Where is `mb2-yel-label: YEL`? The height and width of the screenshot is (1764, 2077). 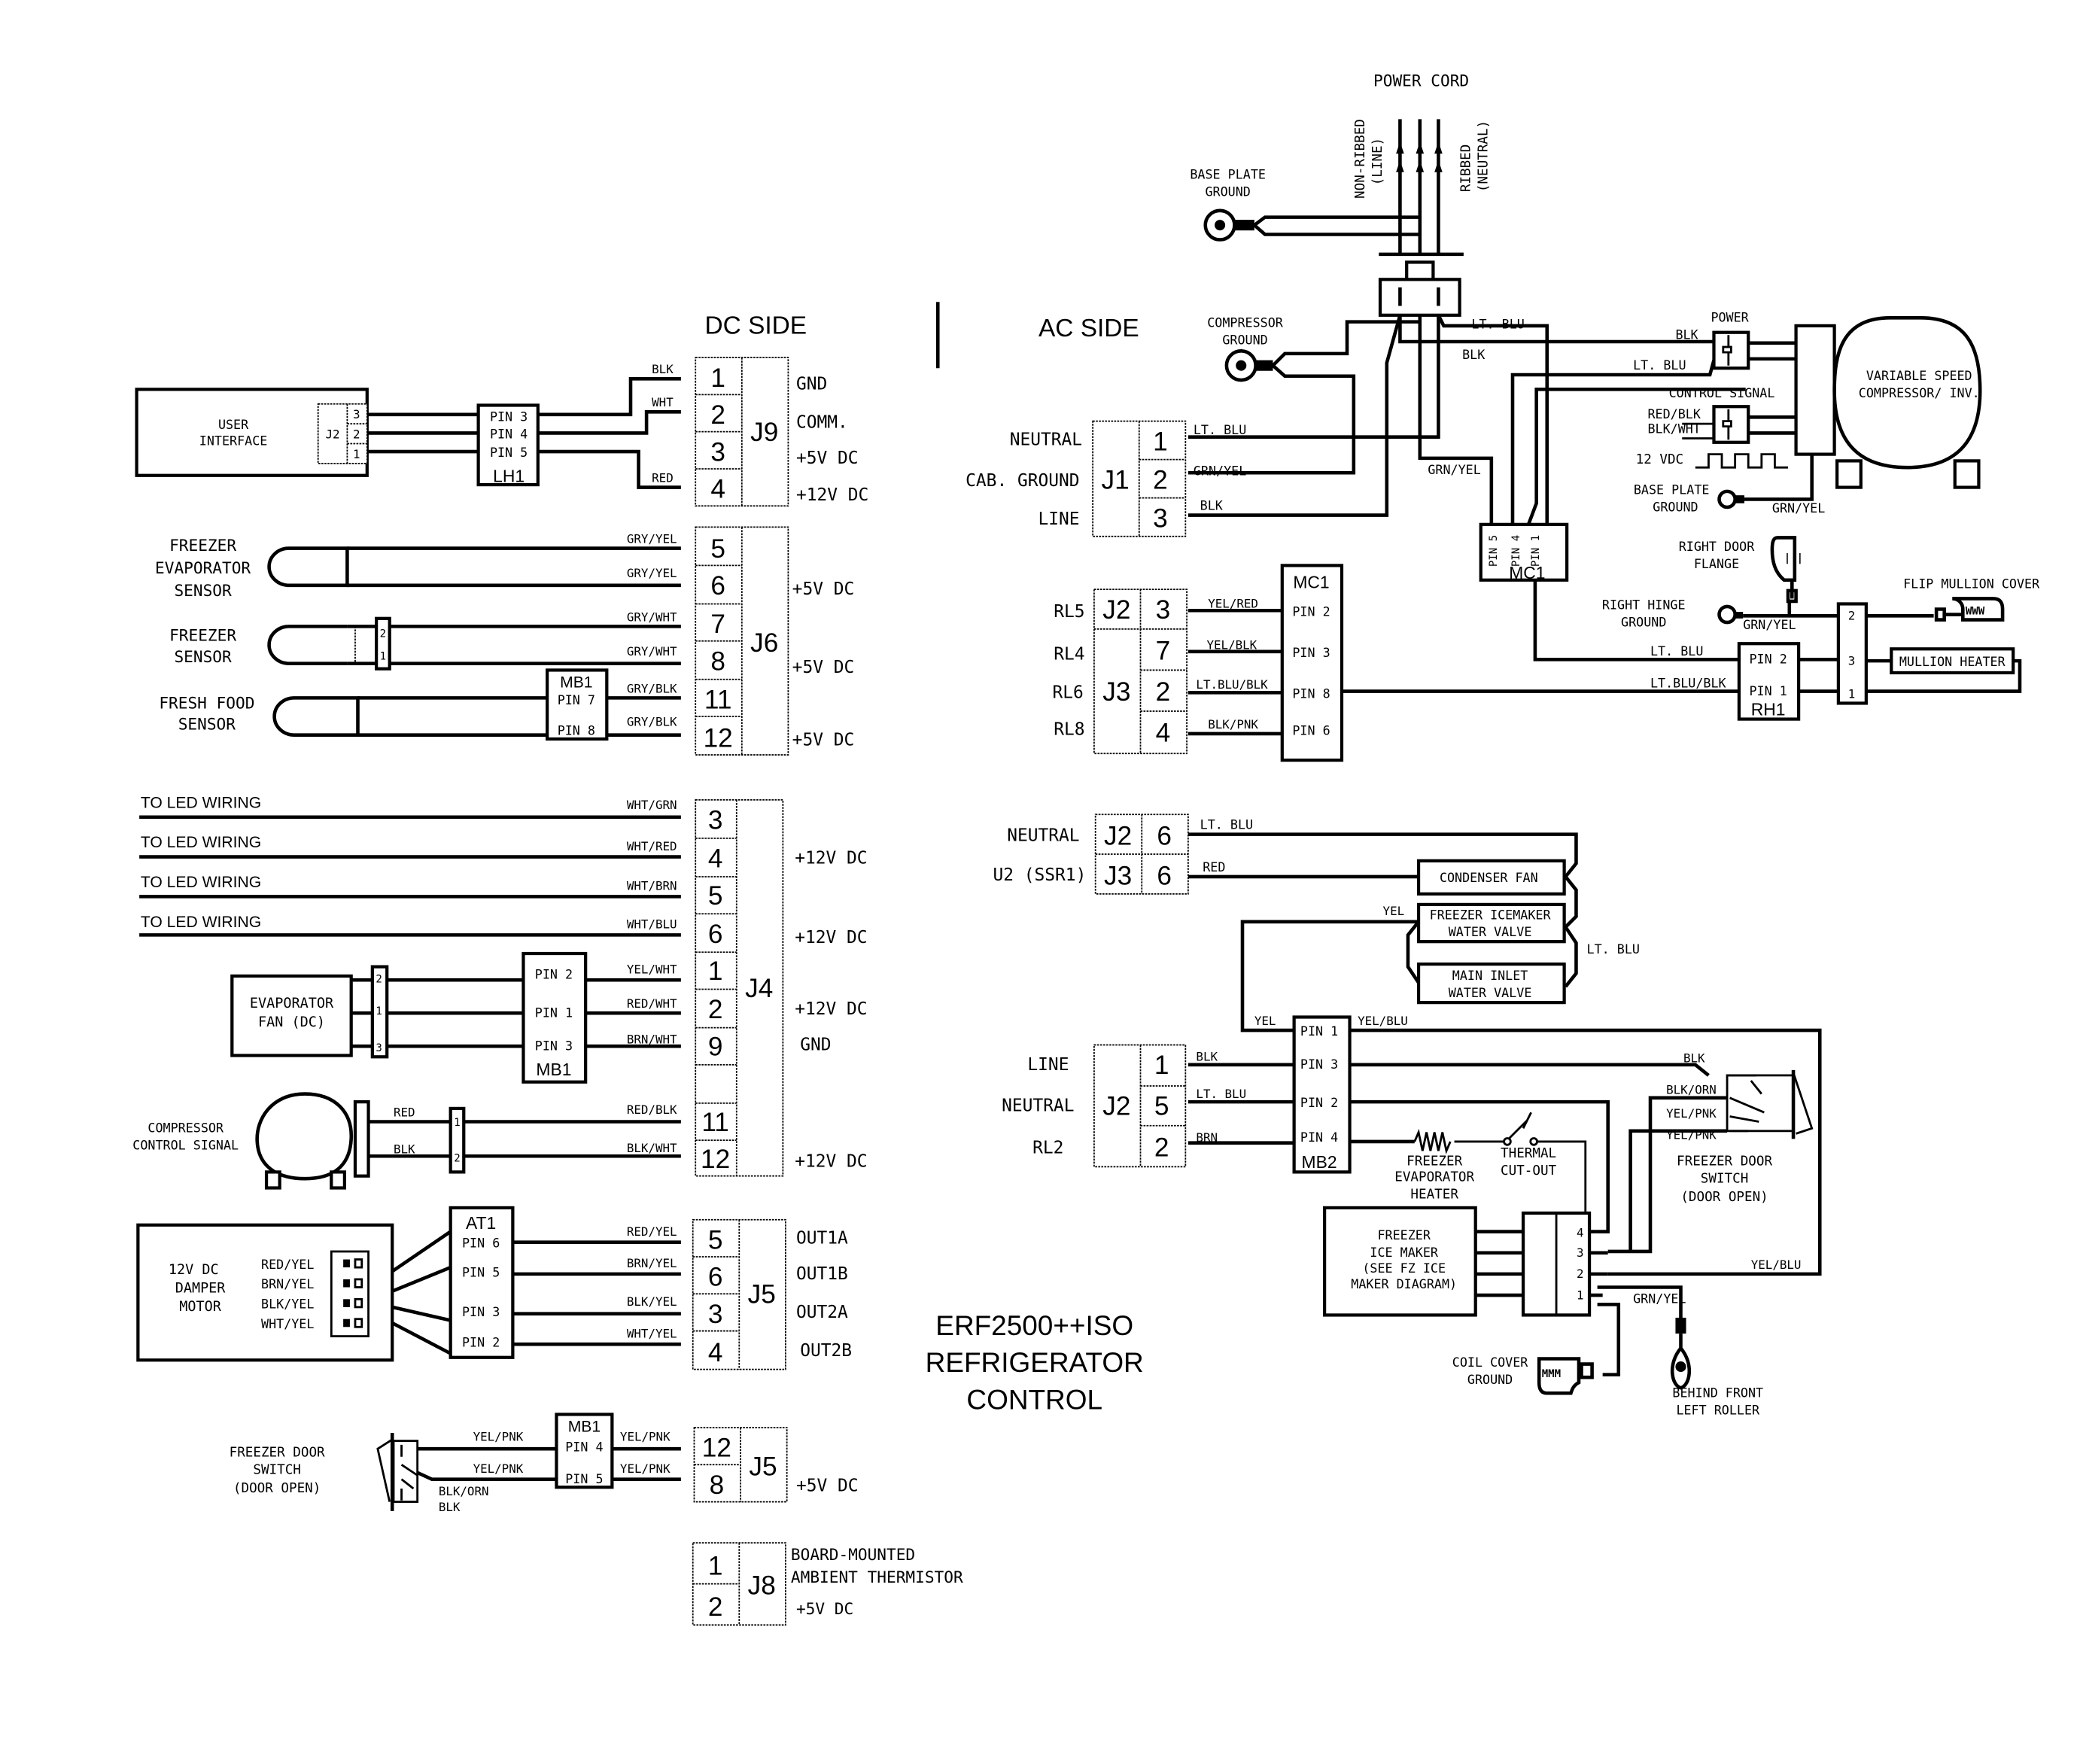 mb2-yel-label: YEL is located at coordinates (1265, 1021).